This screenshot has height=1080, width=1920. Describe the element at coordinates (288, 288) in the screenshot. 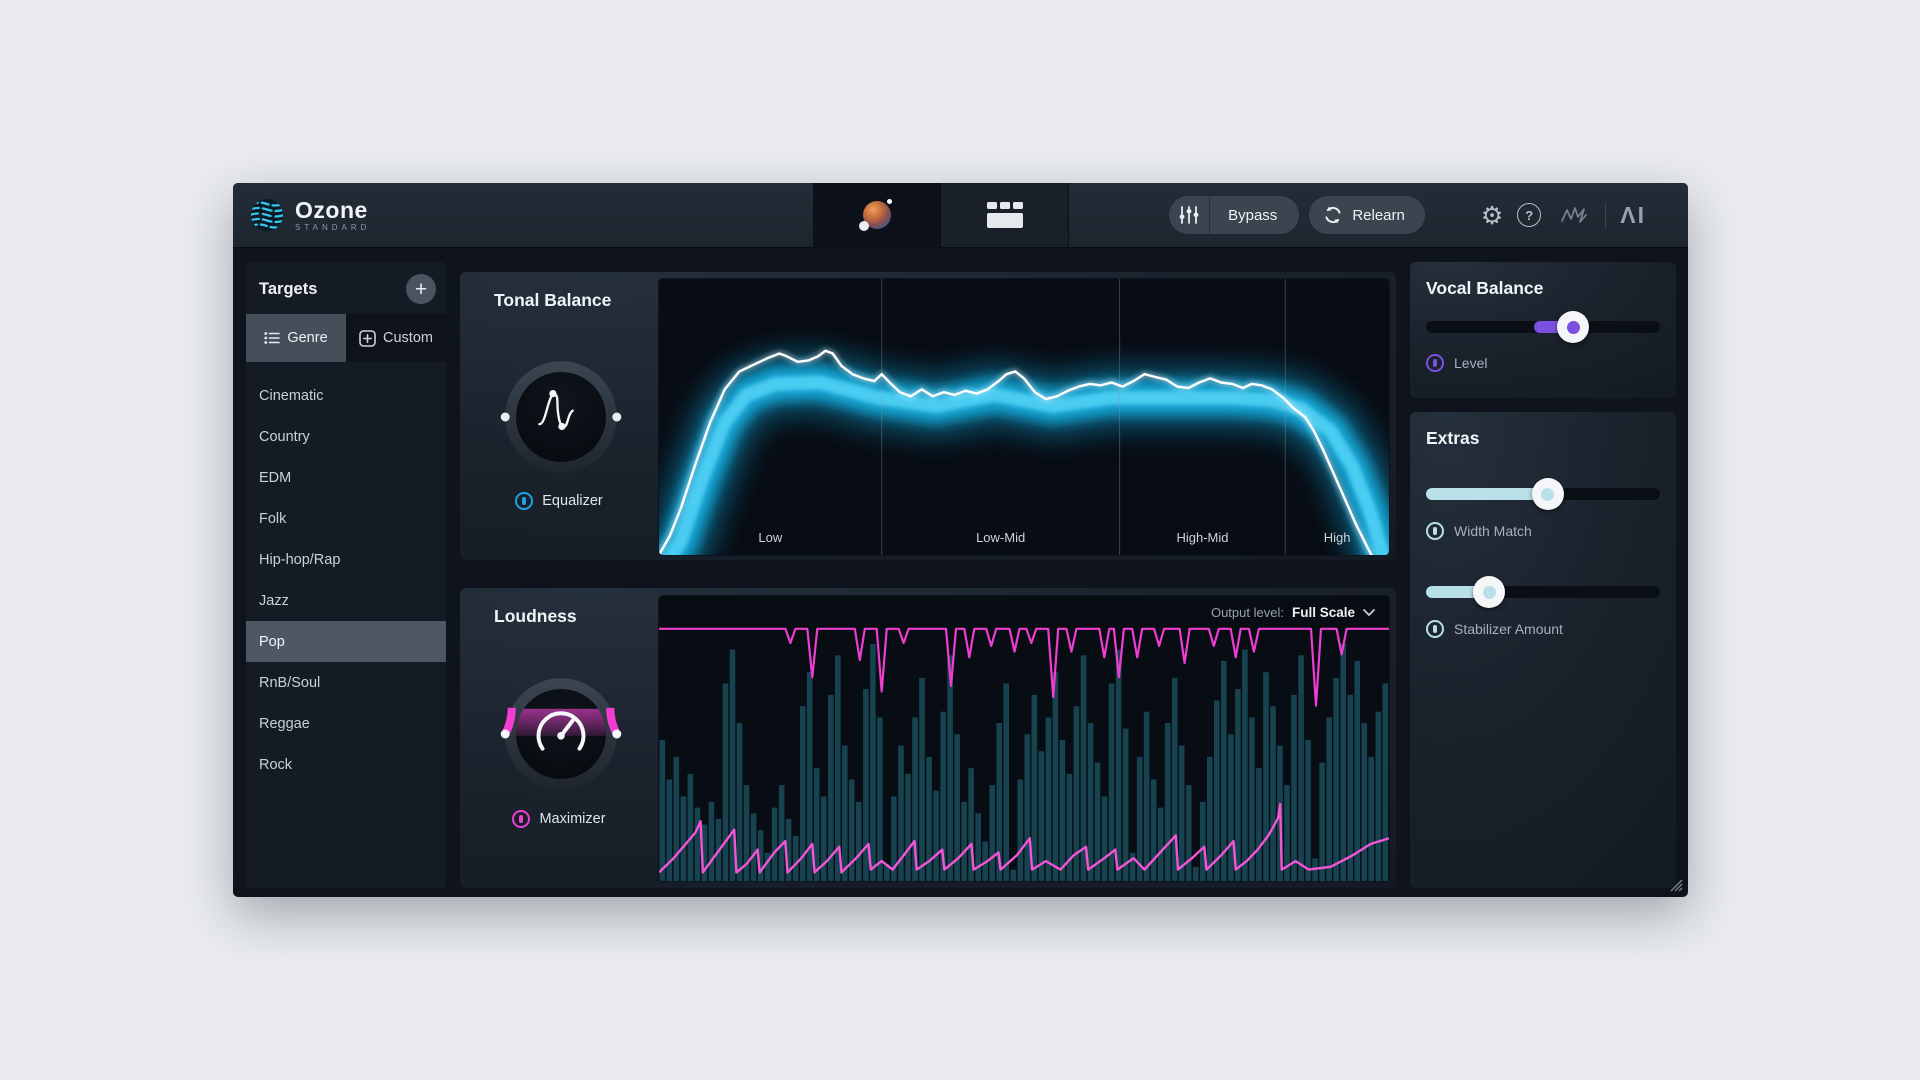

I see `targets-title: Targets` at that location.